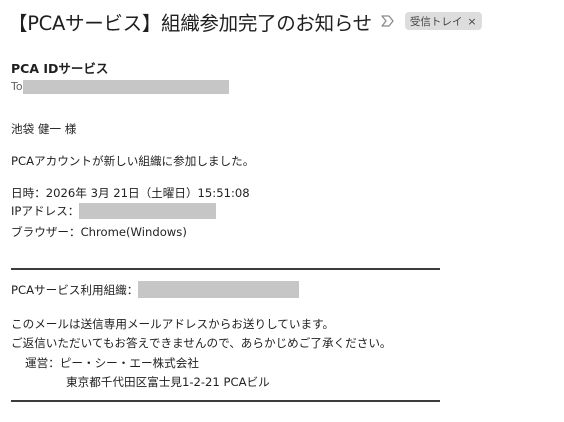 The width and height of the screenshot is (564, 422). I want to click on datetime-text: 日時：2026年 3月 21日（土曜日）15:51:08, so click(130, 193).